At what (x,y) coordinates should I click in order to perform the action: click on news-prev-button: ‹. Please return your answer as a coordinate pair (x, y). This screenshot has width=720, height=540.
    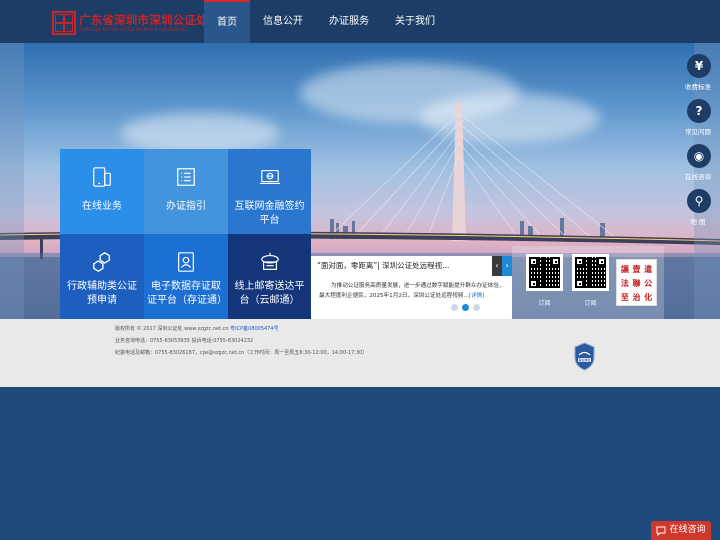
    Looking at the image, I should click on (497, 266).